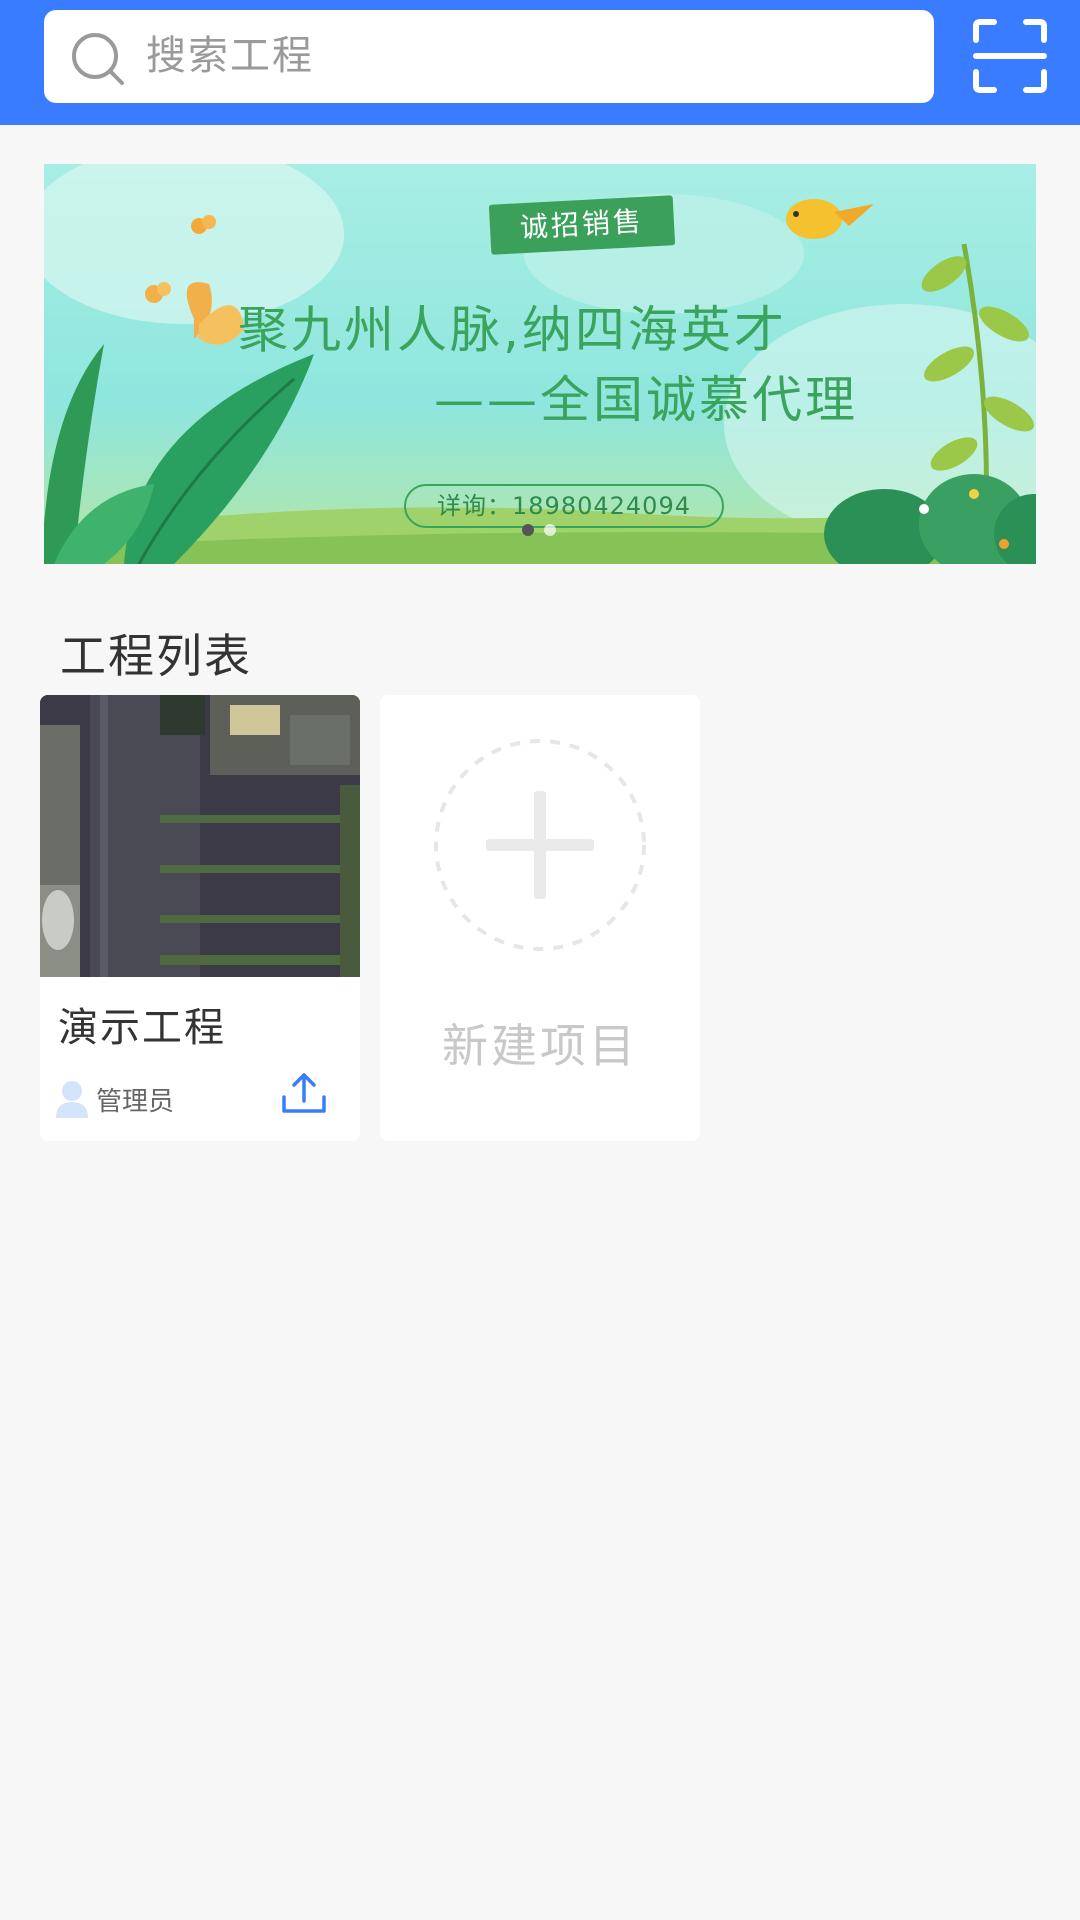  Describe the element at coordinates (304, 1093) in the screenshot. I see `upload-icon` at that location.